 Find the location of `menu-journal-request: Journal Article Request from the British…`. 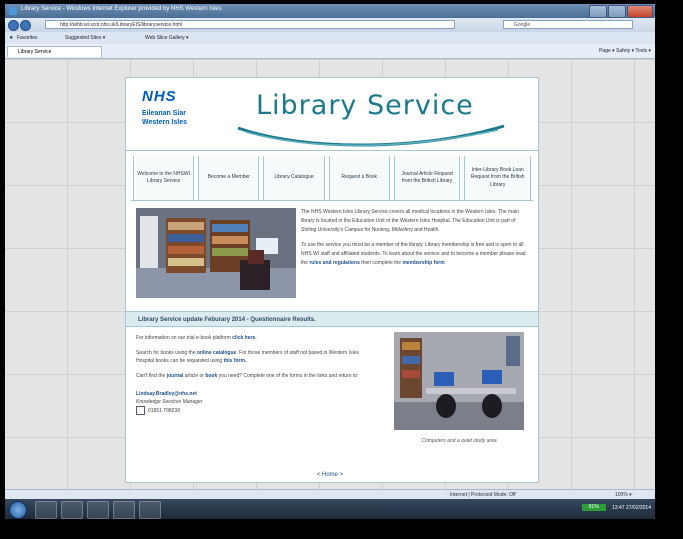

menu-journal-request: Journal Article Request from the British… is located at coordinates (427, 178).